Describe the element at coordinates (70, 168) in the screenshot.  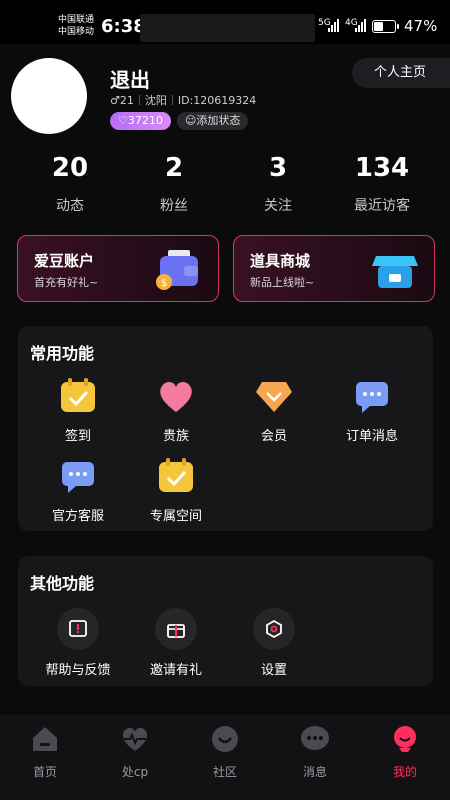
I see `stat-value: 20` at that location.